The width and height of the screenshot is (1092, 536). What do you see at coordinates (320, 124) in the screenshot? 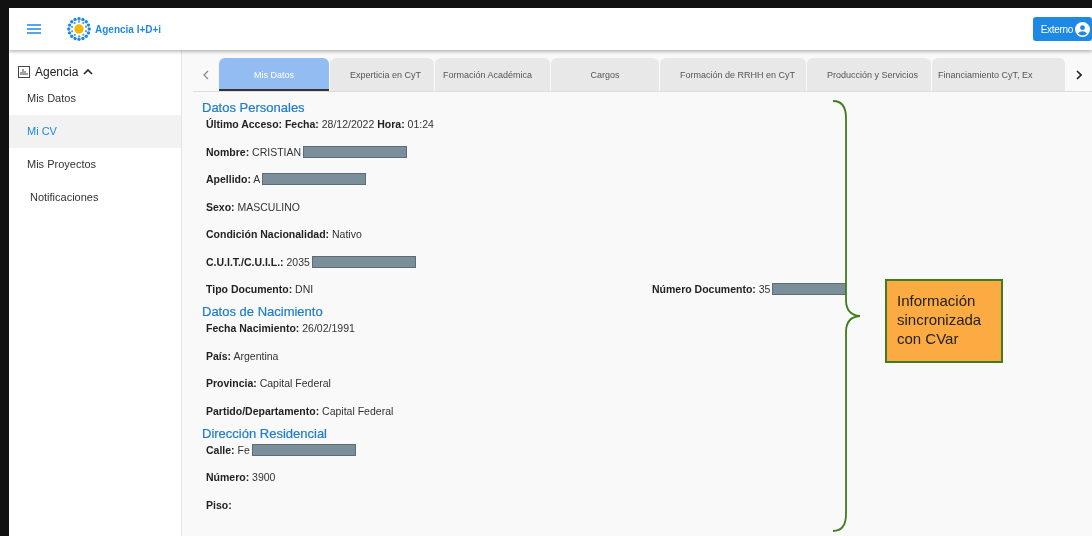
I see `field-text: Último Acceso: Fecha: 28/12/2022 Hora: 01:24` at bounding box center [320, 124].